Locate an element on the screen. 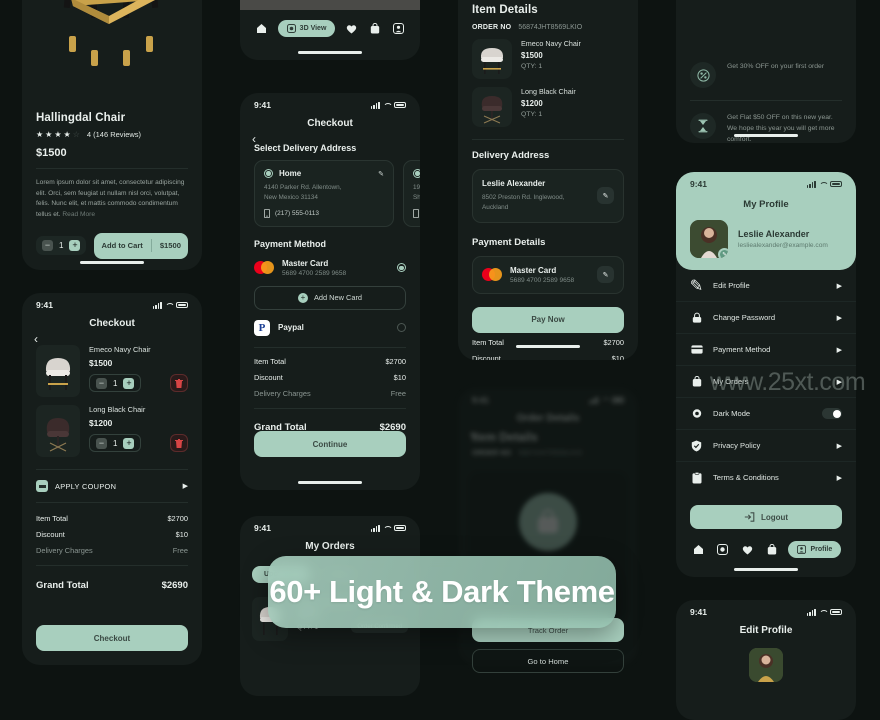 The width and height of the screenshot is (880, 720). profile-name: Leslie Alexander is located at coordinates (774, 234).